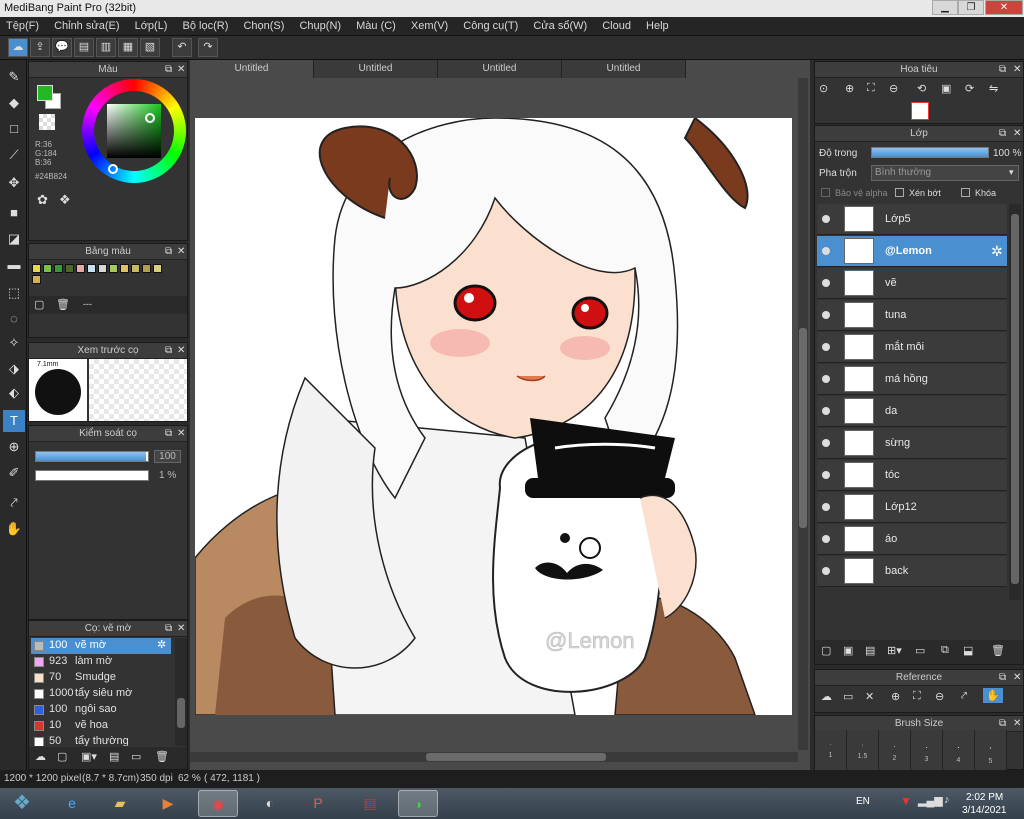 This screenshot has width=1024, height=819. What do you see at coordinates (968, 650) in the screenshot?
I see `merge-layer-icon: ⬓` at bounding box center [968, 650].